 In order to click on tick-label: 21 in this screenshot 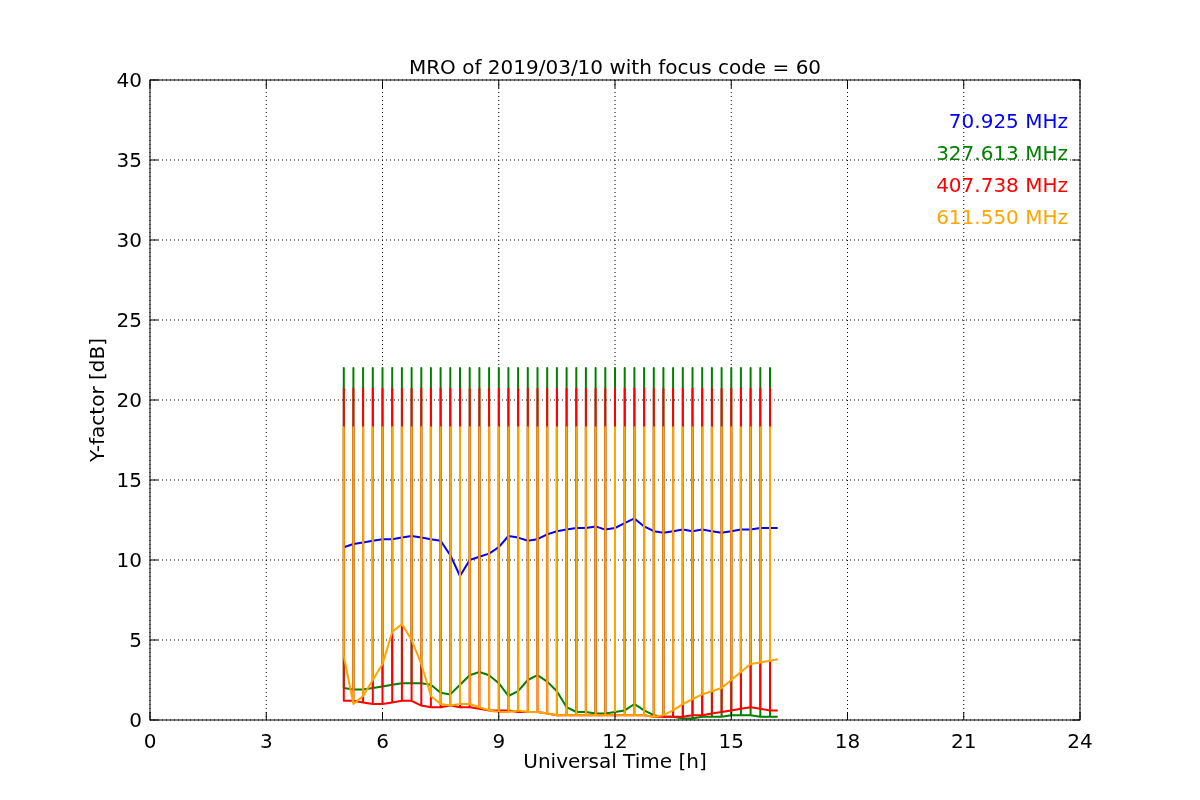, I will do `click(964, 741)`.